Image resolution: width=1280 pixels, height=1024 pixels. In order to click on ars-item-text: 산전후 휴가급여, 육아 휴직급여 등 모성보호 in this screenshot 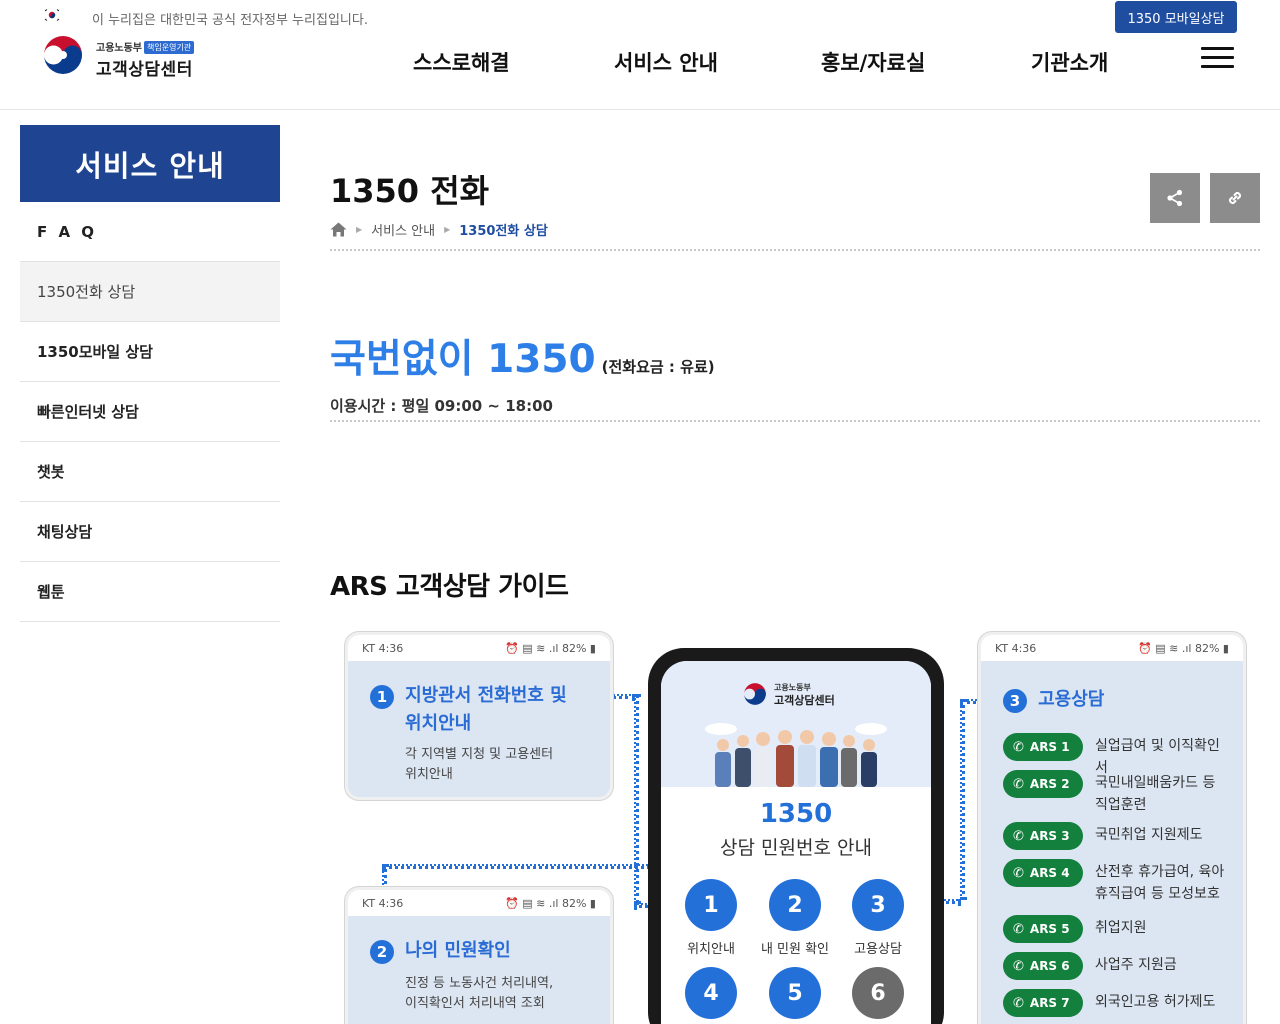, I will do `click(1160, 883)`.